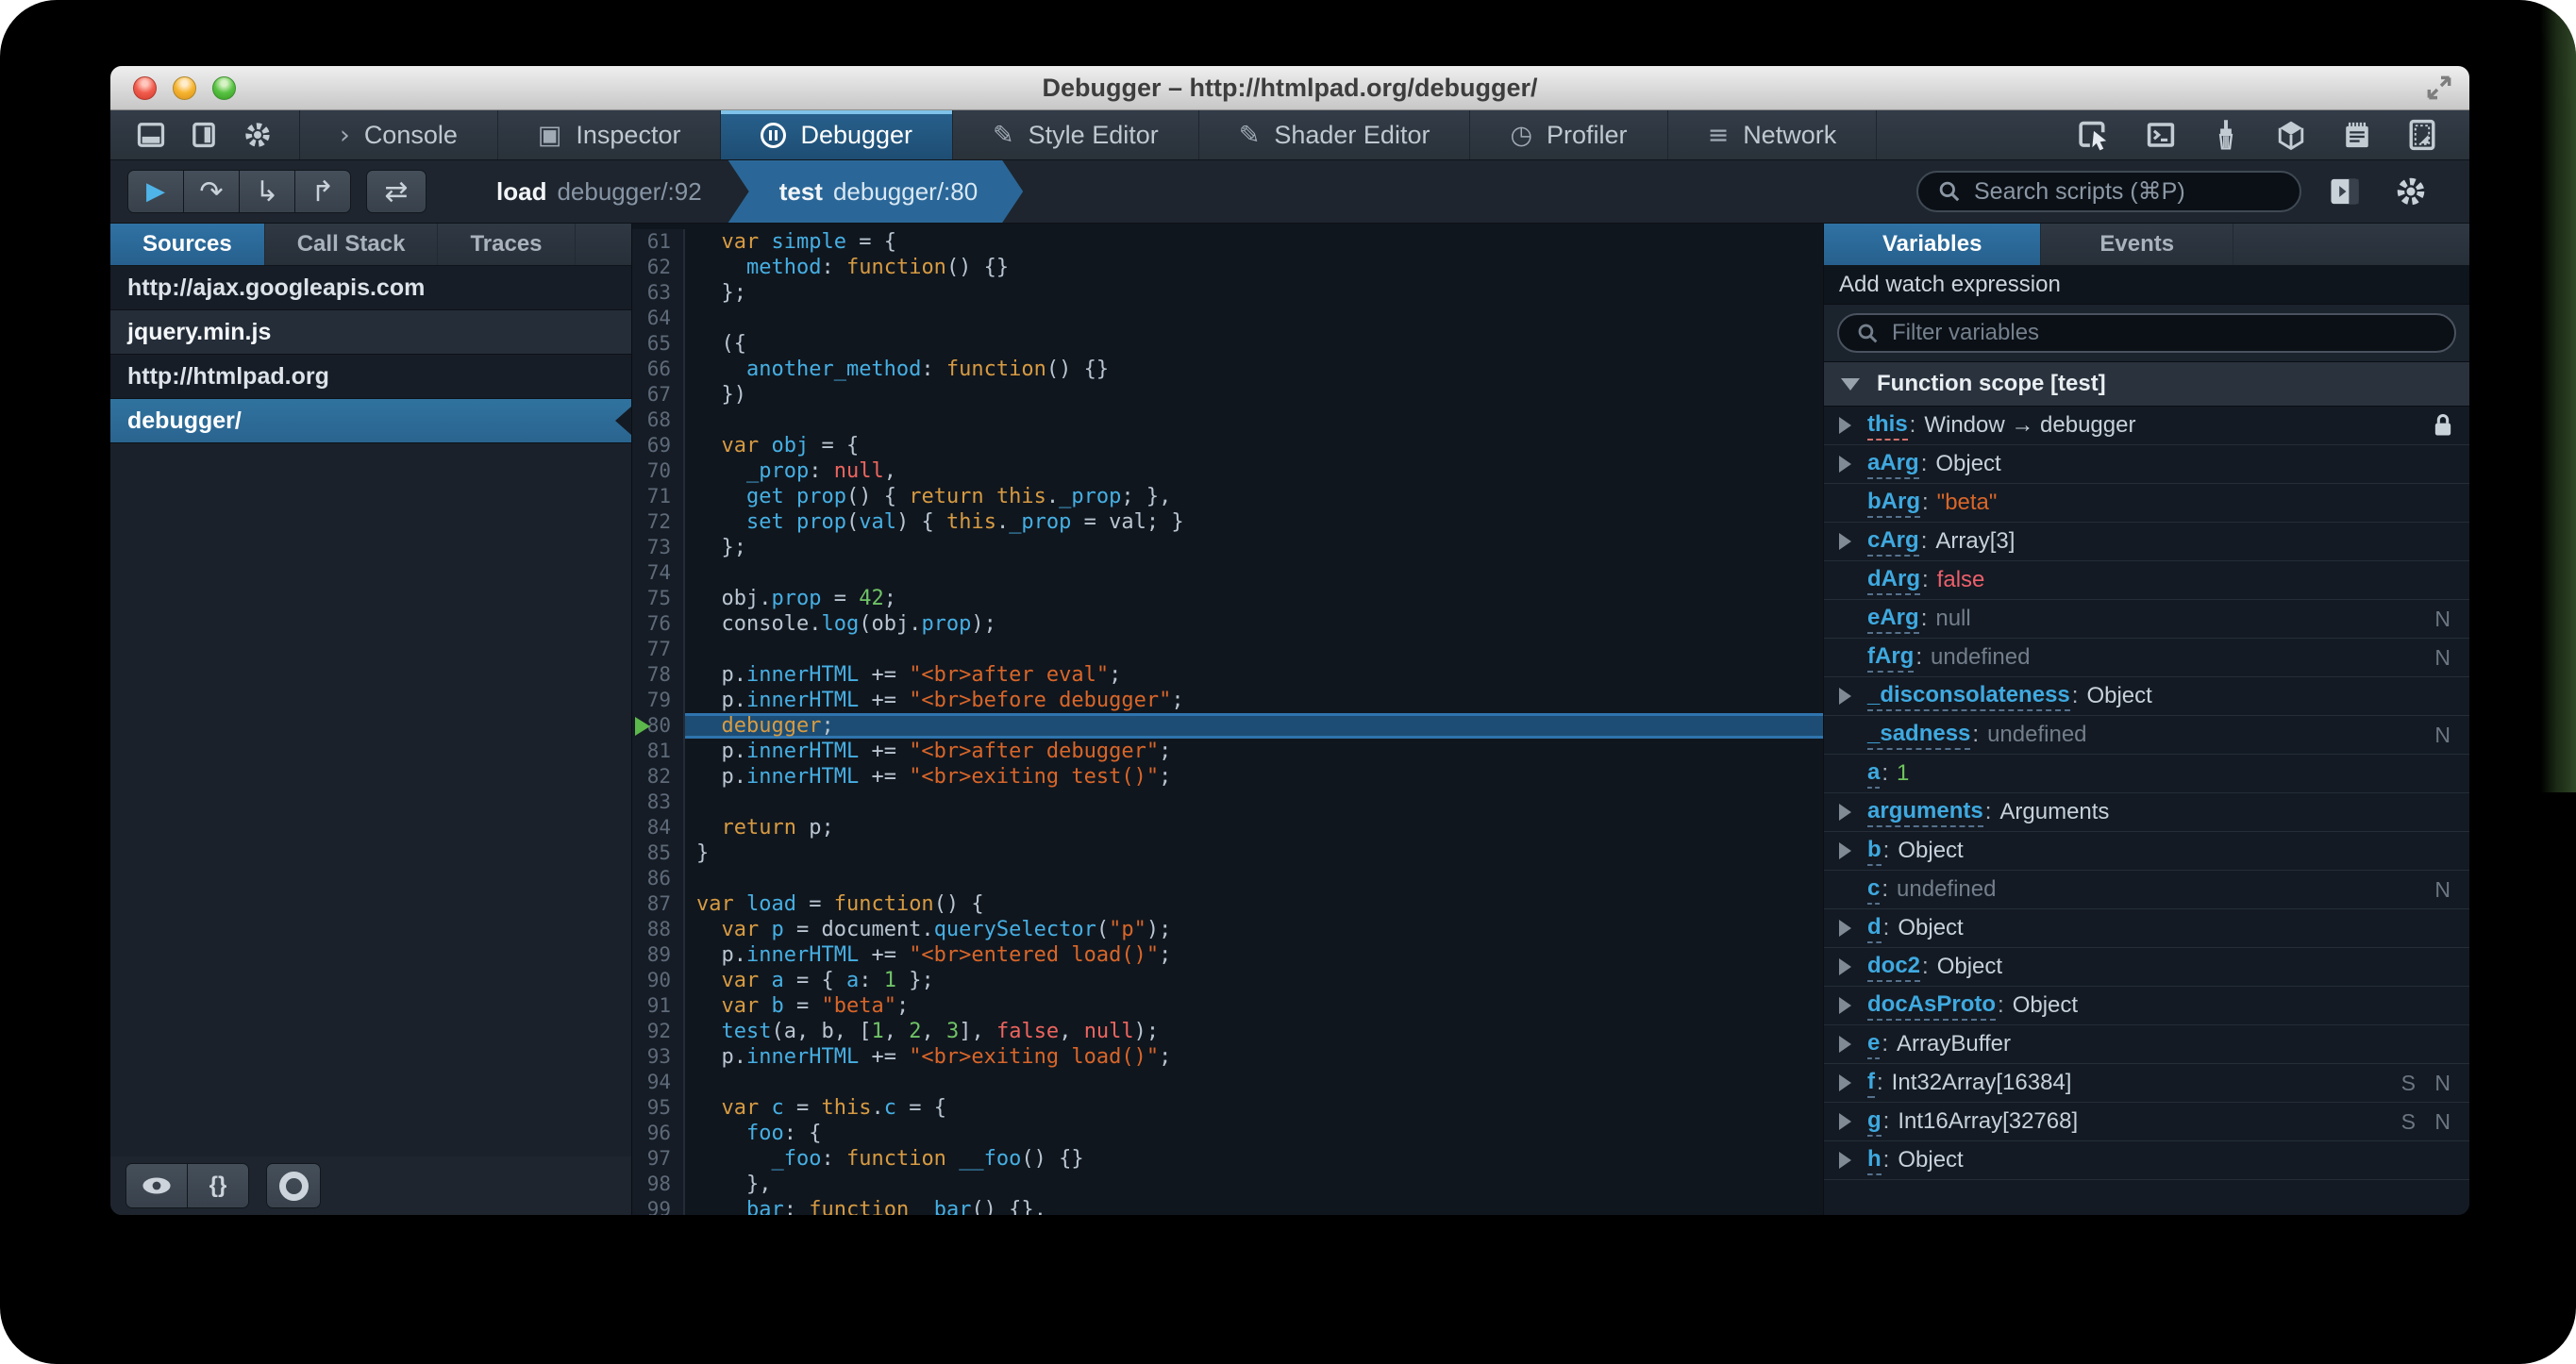  What do you see at coordinates (2146, 1083) in the screenshot?
I see `variable-row-f: f: Int32Array[16384] S N` at bounding box center [2146, 1083].